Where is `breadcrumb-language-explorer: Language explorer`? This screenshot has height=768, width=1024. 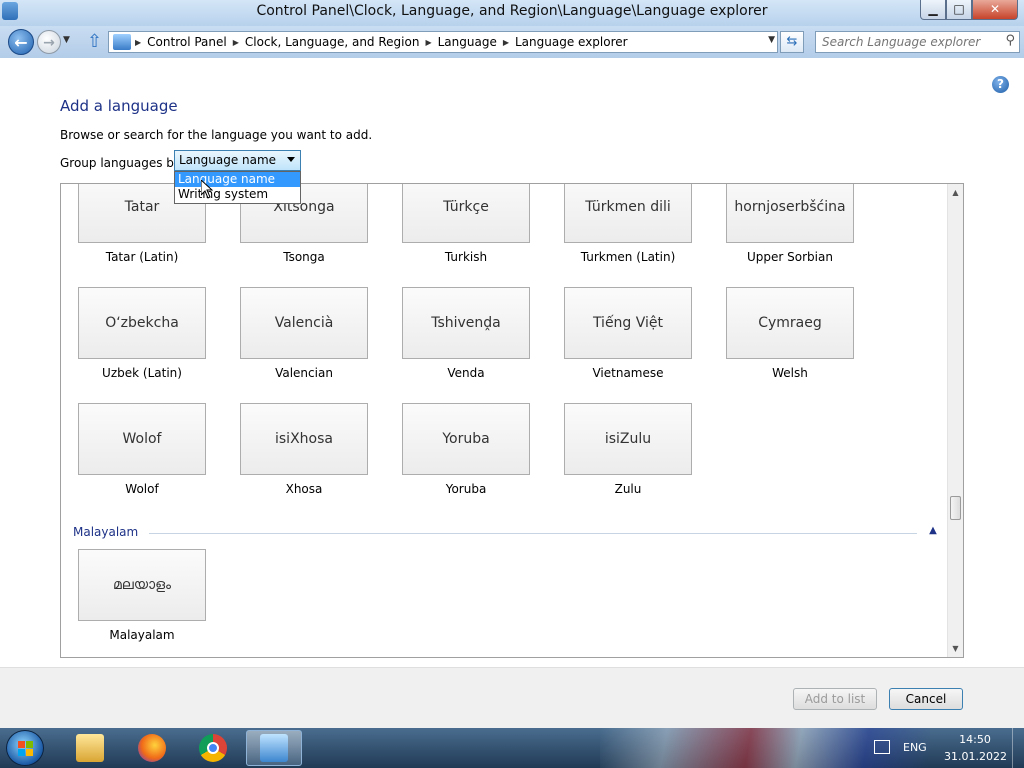
breadcrumb-language-explorer: Language explorer is located at coordinates (571, 42).